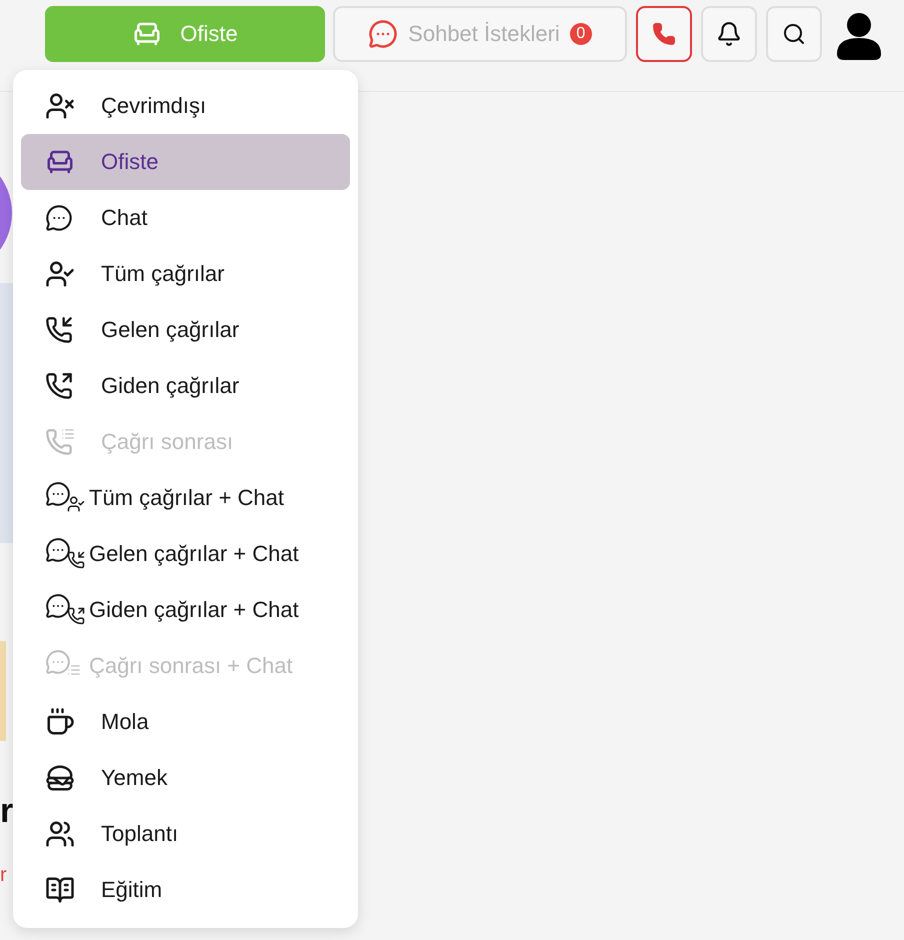 Image resolution: width=904 pixels, height=940 pixels. I want to click on chat-icon, so click(383, 34).